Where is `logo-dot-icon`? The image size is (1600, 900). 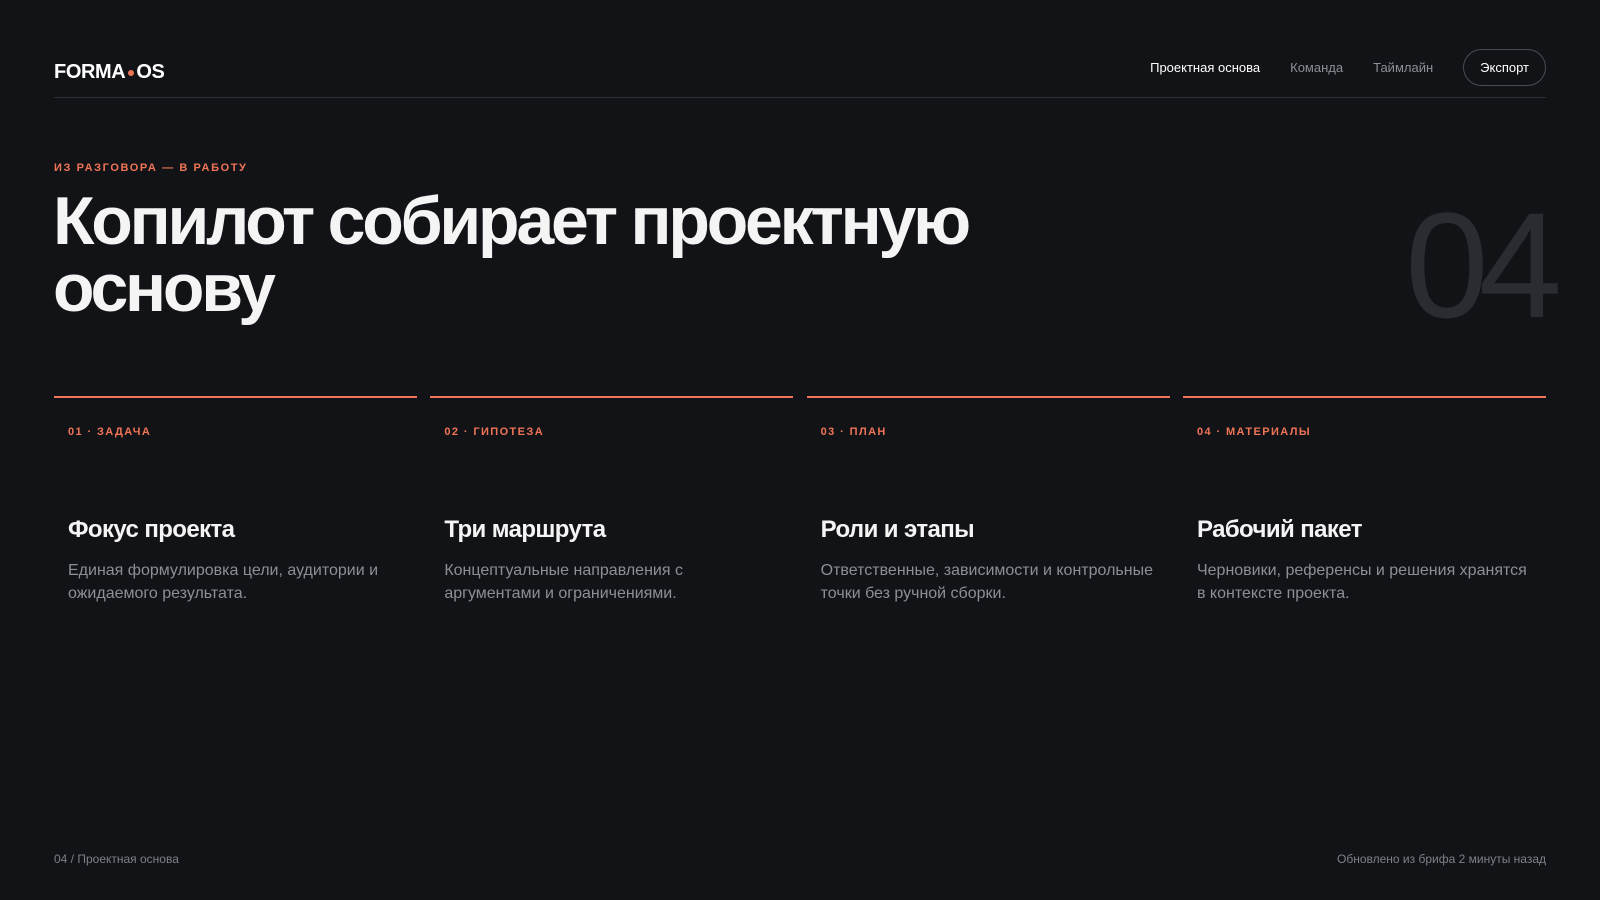 logo-dot-icon is located at coordinates (131, 72).